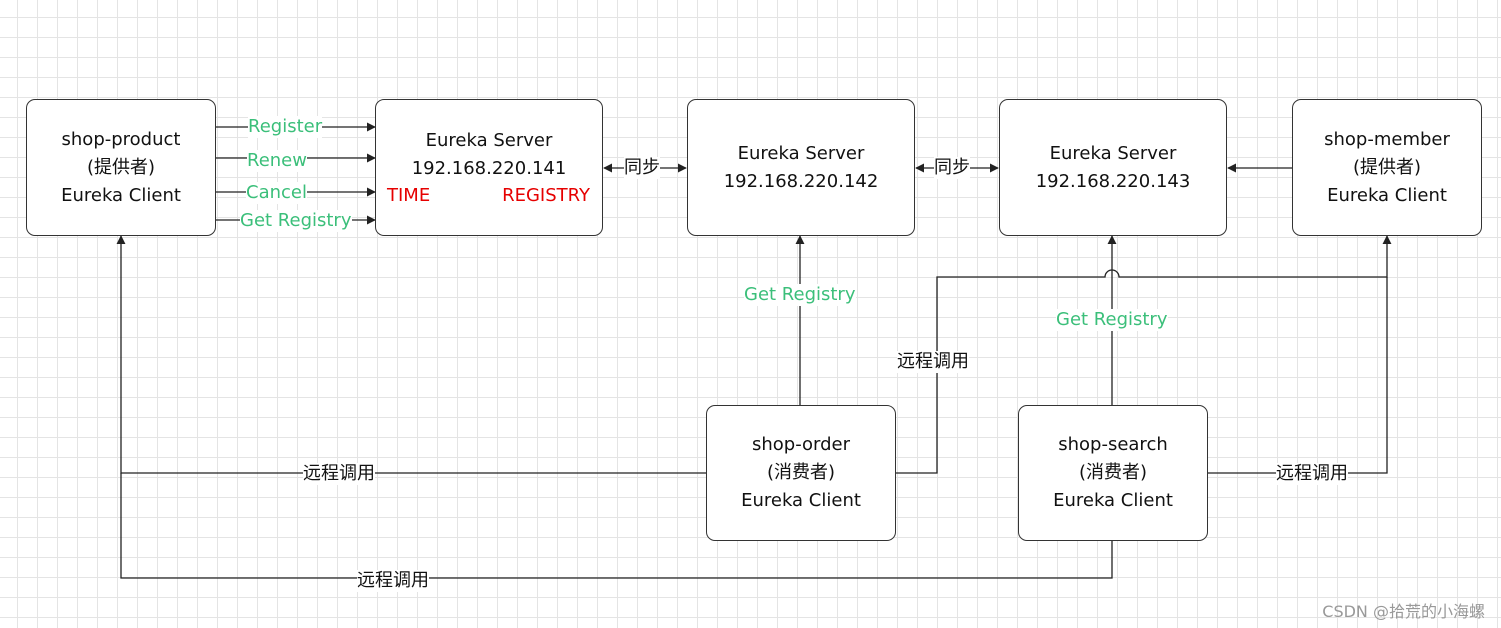 Image resolution: width=1501 pixels, height=628 pixels. What do you see at coordinates (276, 193) in the screenshot?
I see `cancel-label: Cancel` at bounding box center [276, 193].